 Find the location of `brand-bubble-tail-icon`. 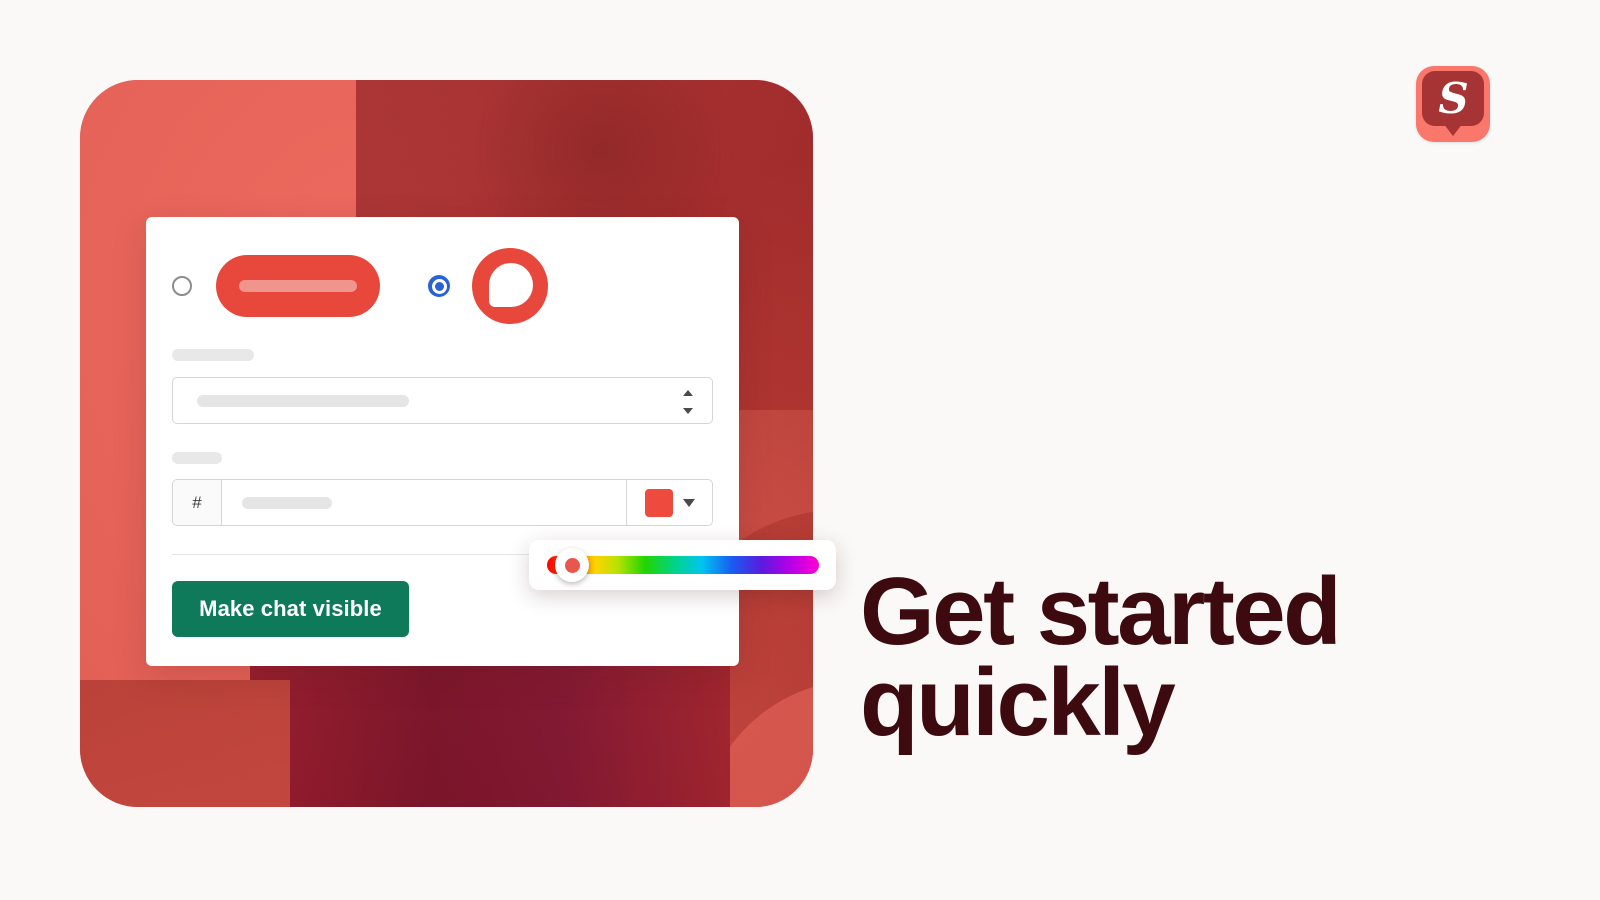

brand-bubble-tail-icon is located at coordinates (1453, 129).